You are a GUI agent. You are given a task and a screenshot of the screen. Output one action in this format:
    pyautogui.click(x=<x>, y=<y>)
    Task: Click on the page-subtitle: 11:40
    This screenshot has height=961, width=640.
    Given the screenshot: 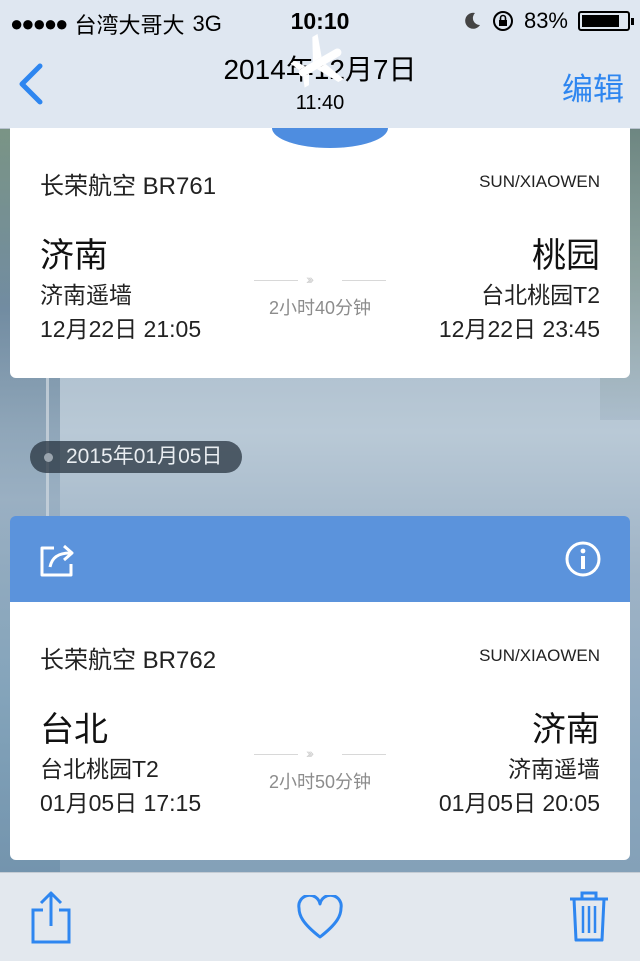 What is the action you would take?
    pyautogui.click(x=320, y=103)
    